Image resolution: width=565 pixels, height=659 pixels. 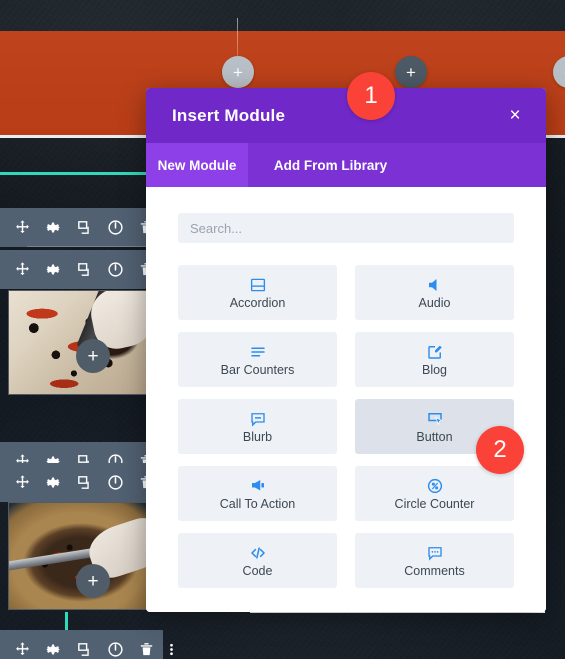 What do you see at coordinates (515, 116) in the screenshot?
I see `close-icon: ×` at bounding box center [515, 116].